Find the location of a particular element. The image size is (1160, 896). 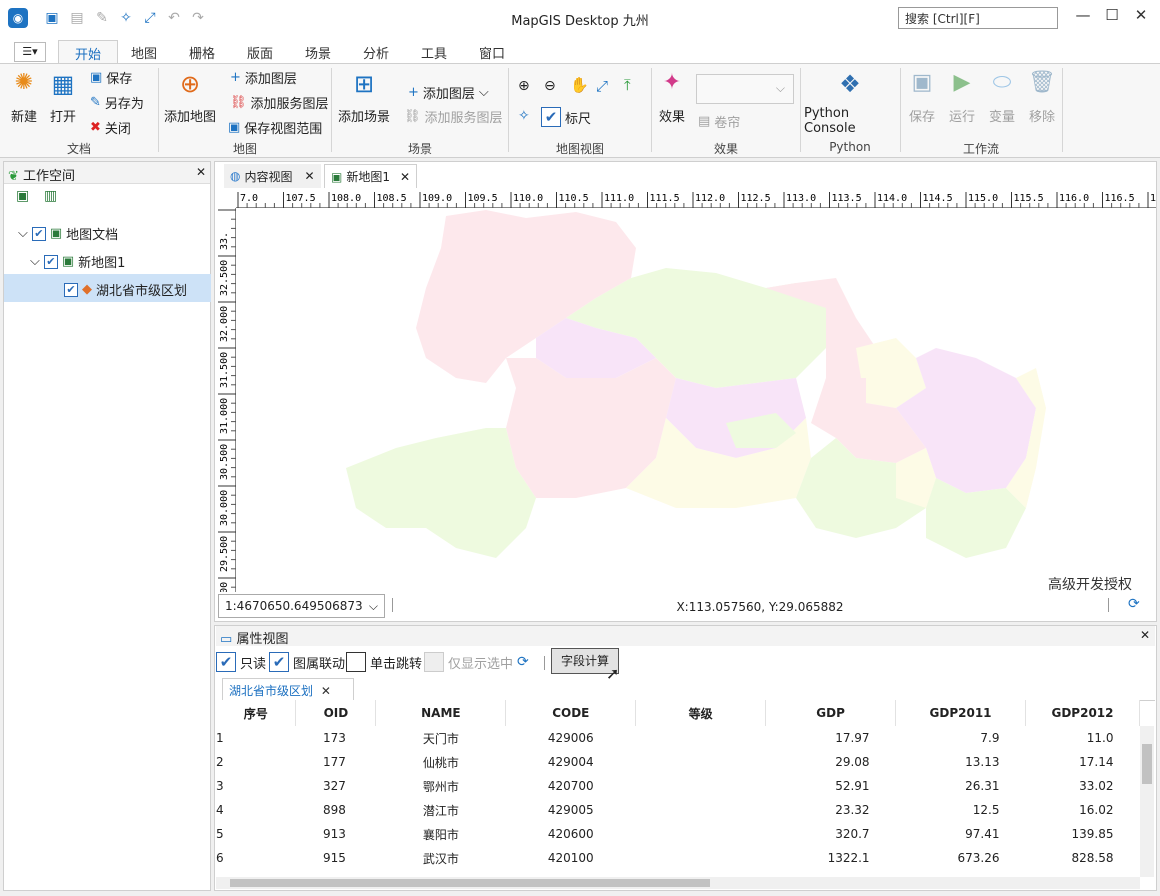

table-row: 2 177 仙桃市 429004 29.08 13.13 17.14 is located at coordinates (678, 762).